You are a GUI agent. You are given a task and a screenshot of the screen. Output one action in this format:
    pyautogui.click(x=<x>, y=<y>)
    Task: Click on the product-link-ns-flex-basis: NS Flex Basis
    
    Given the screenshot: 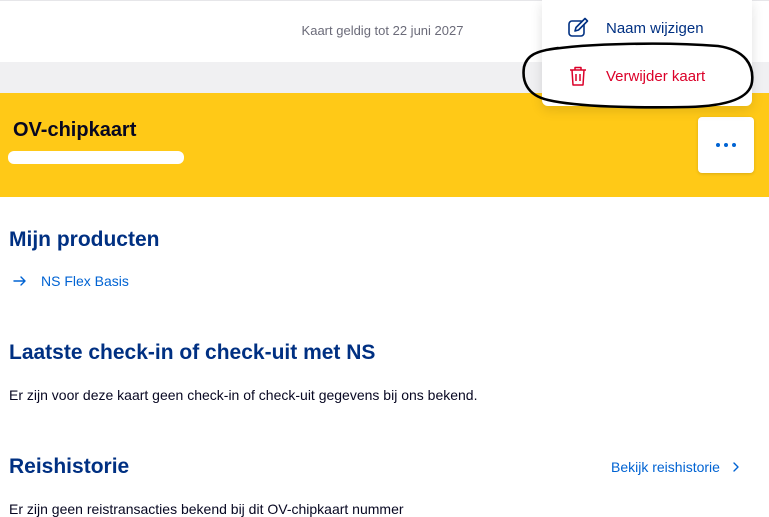 What is the action you would take?
    pyautogui.click(x=70, y=281)
    